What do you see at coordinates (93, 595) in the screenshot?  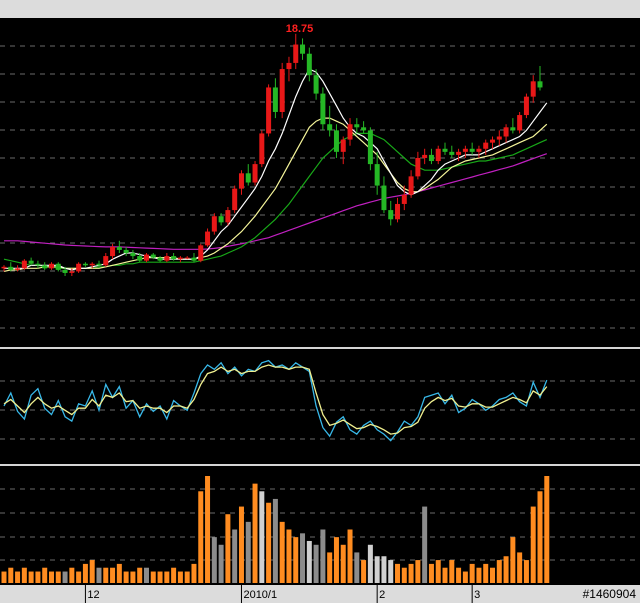 I see `x-axis-label: 12` at bounding box center [93, 595].